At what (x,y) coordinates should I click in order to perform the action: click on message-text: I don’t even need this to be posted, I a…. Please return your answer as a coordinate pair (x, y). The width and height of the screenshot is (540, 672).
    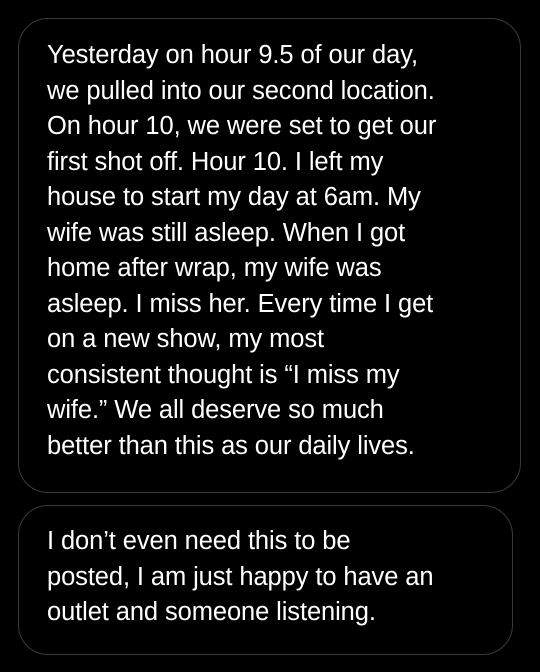
    Looking at the image, I should click on (240, 576).